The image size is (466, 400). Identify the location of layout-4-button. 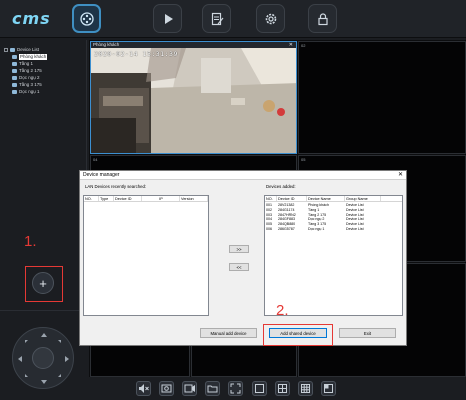
(282, 388).